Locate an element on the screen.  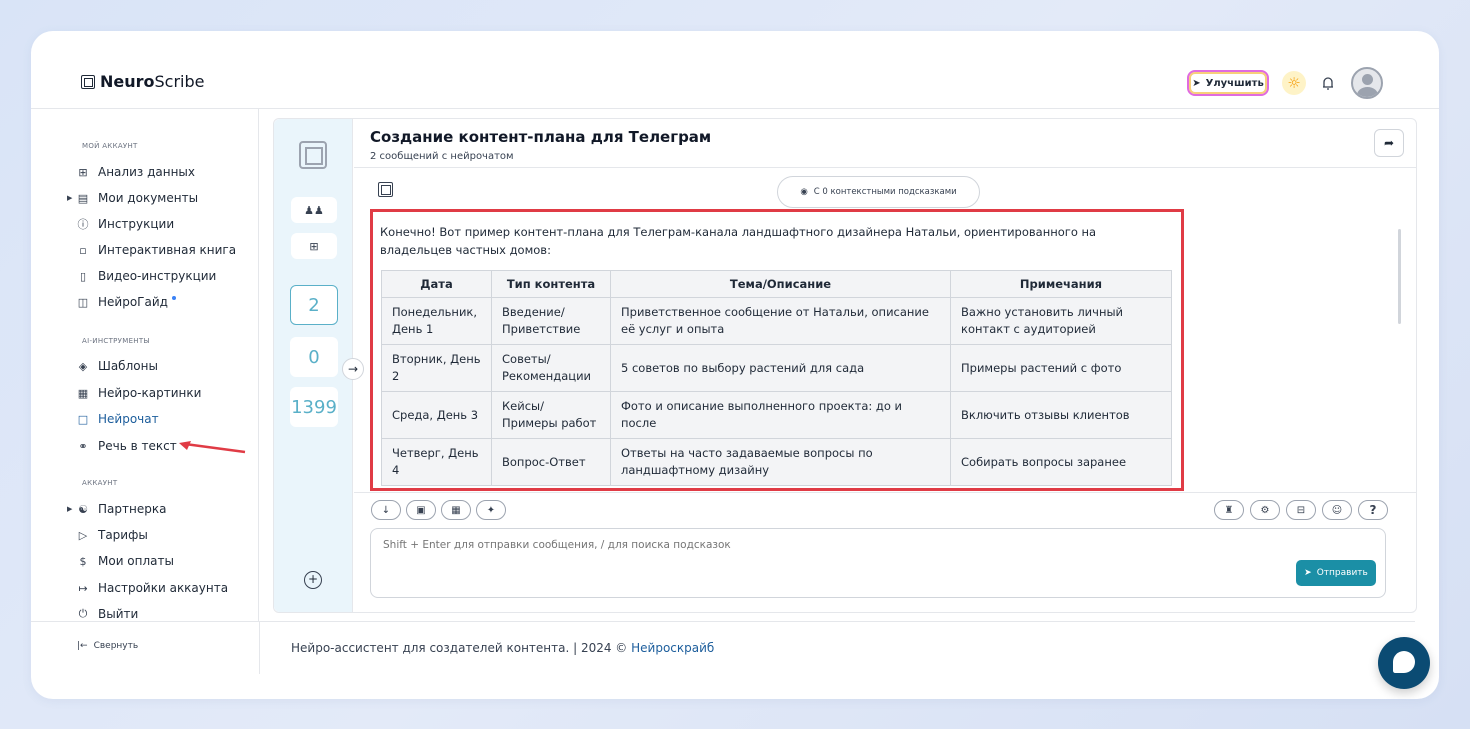
rocket-icon: ➤ is located at coordinates (1196, 83).